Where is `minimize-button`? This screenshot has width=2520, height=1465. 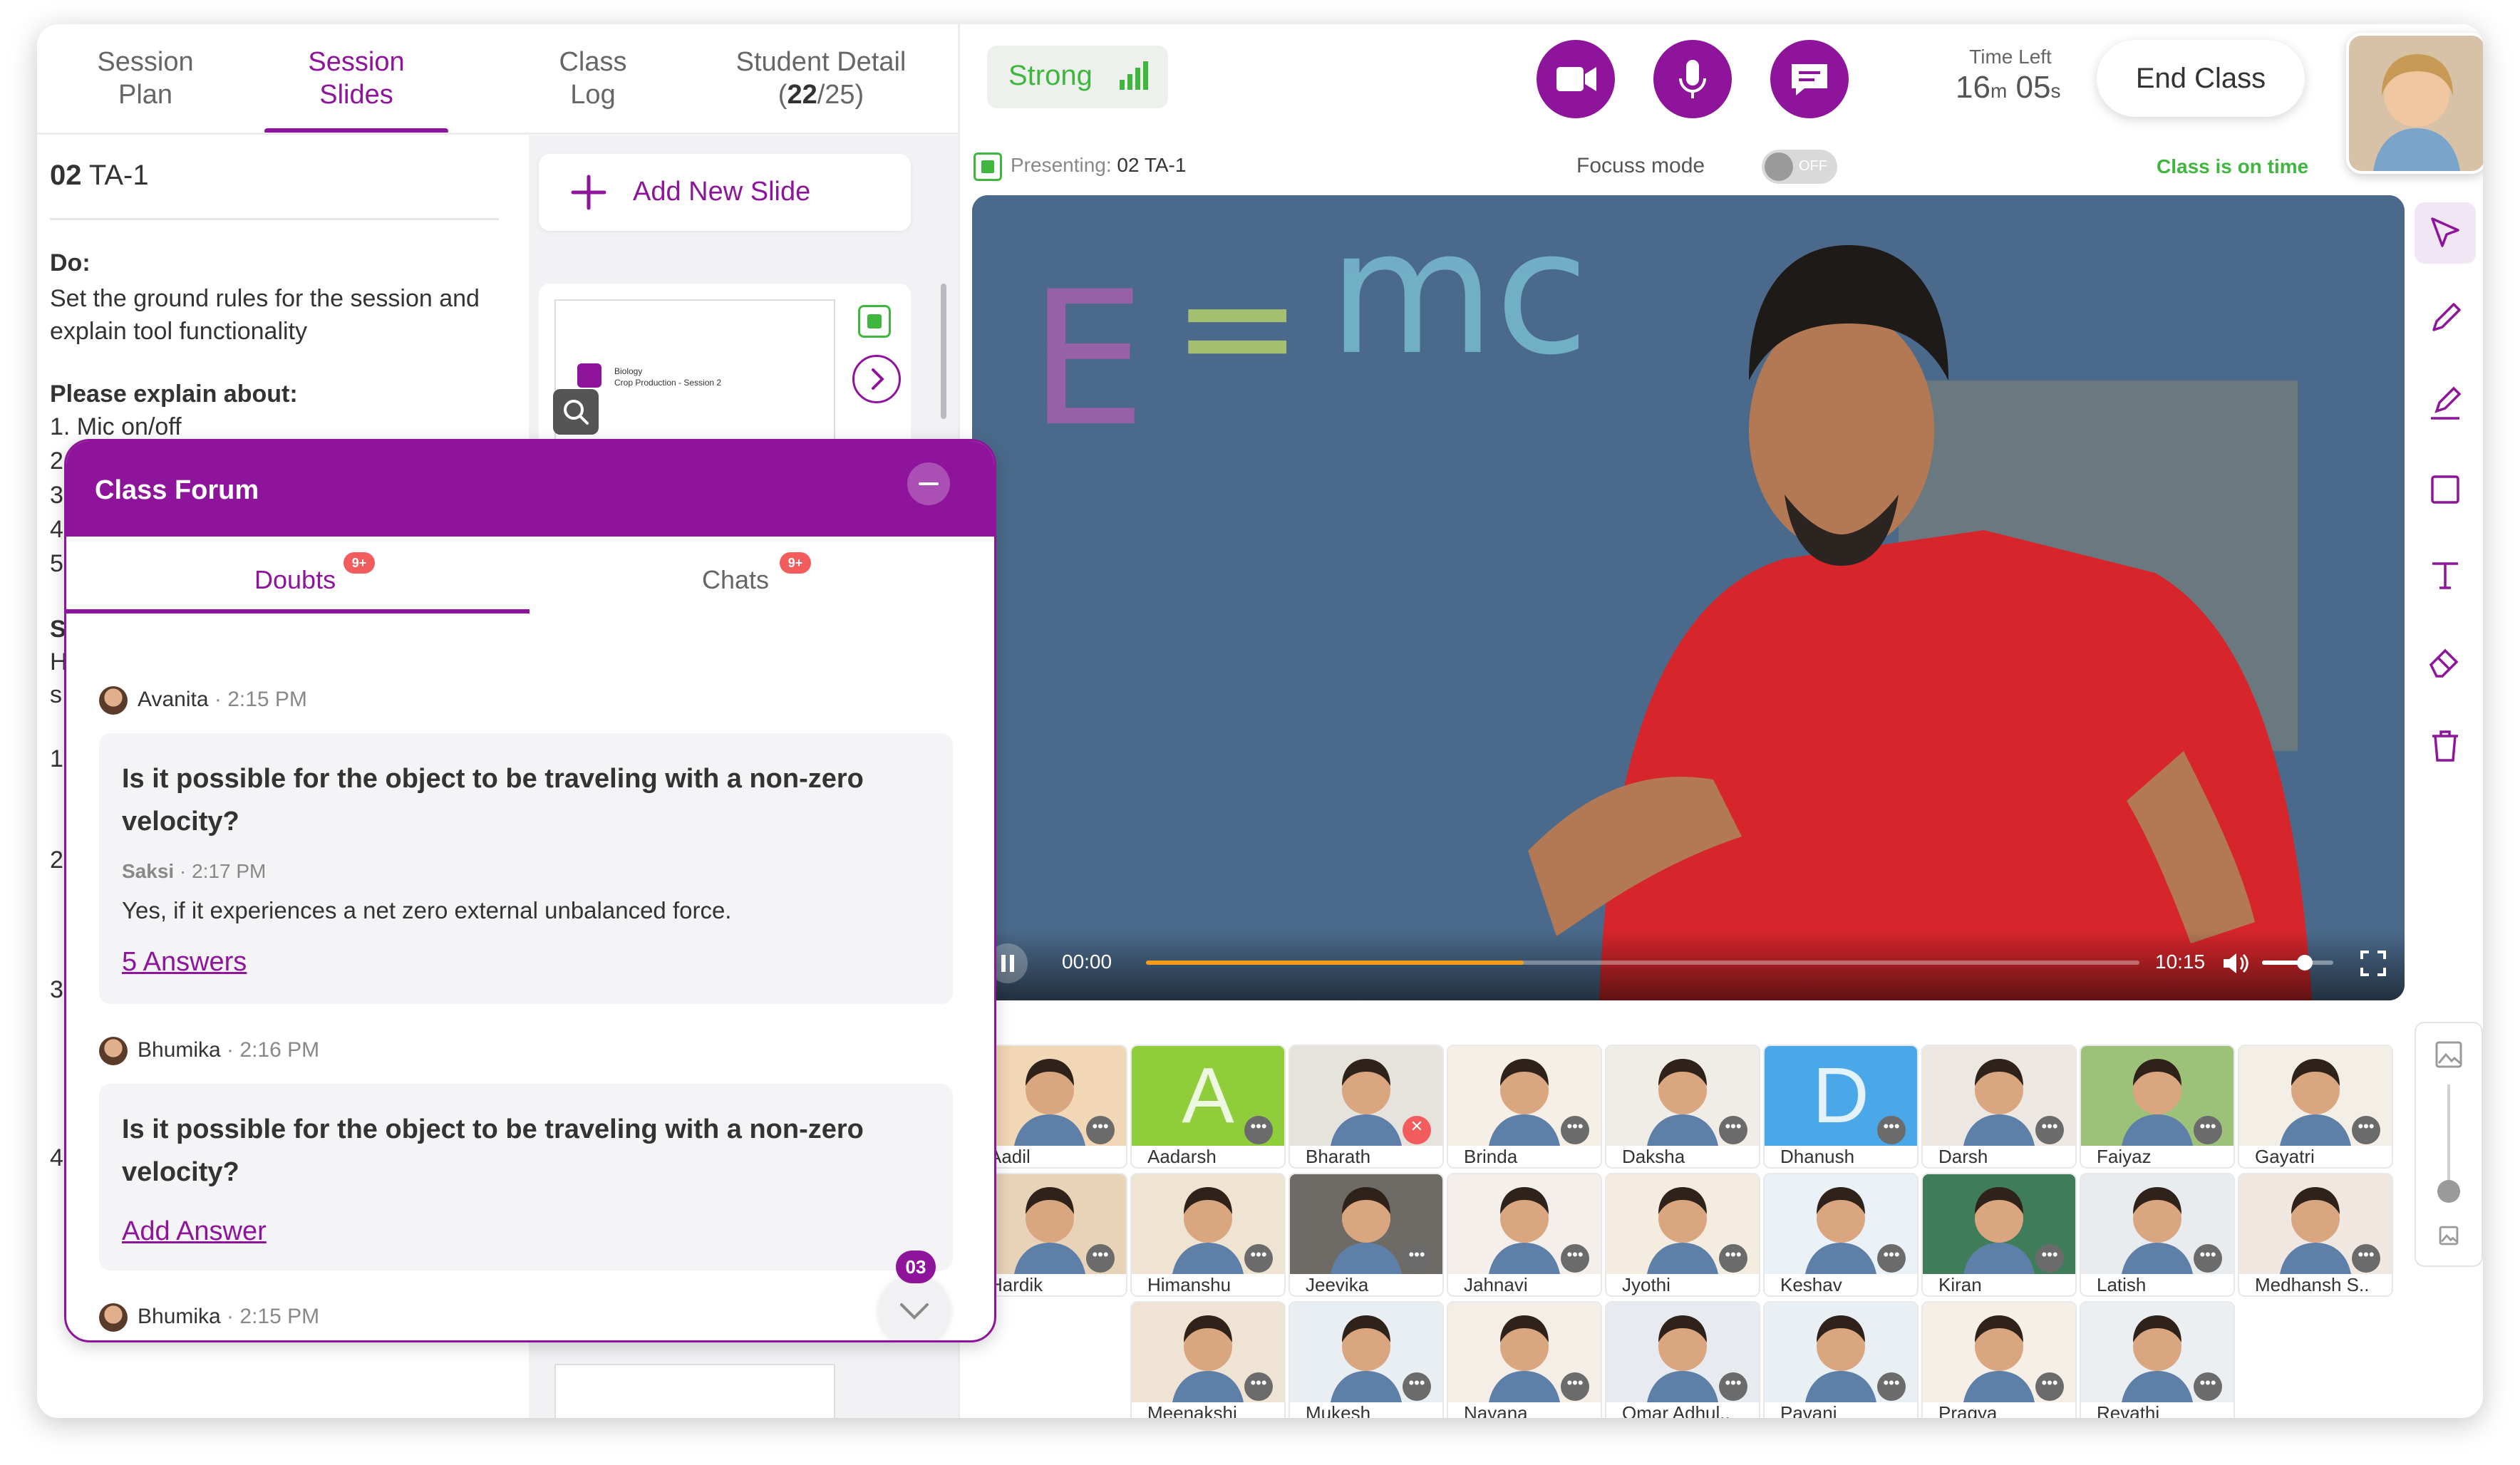 minimize-button is located at coordinates (928, 483).